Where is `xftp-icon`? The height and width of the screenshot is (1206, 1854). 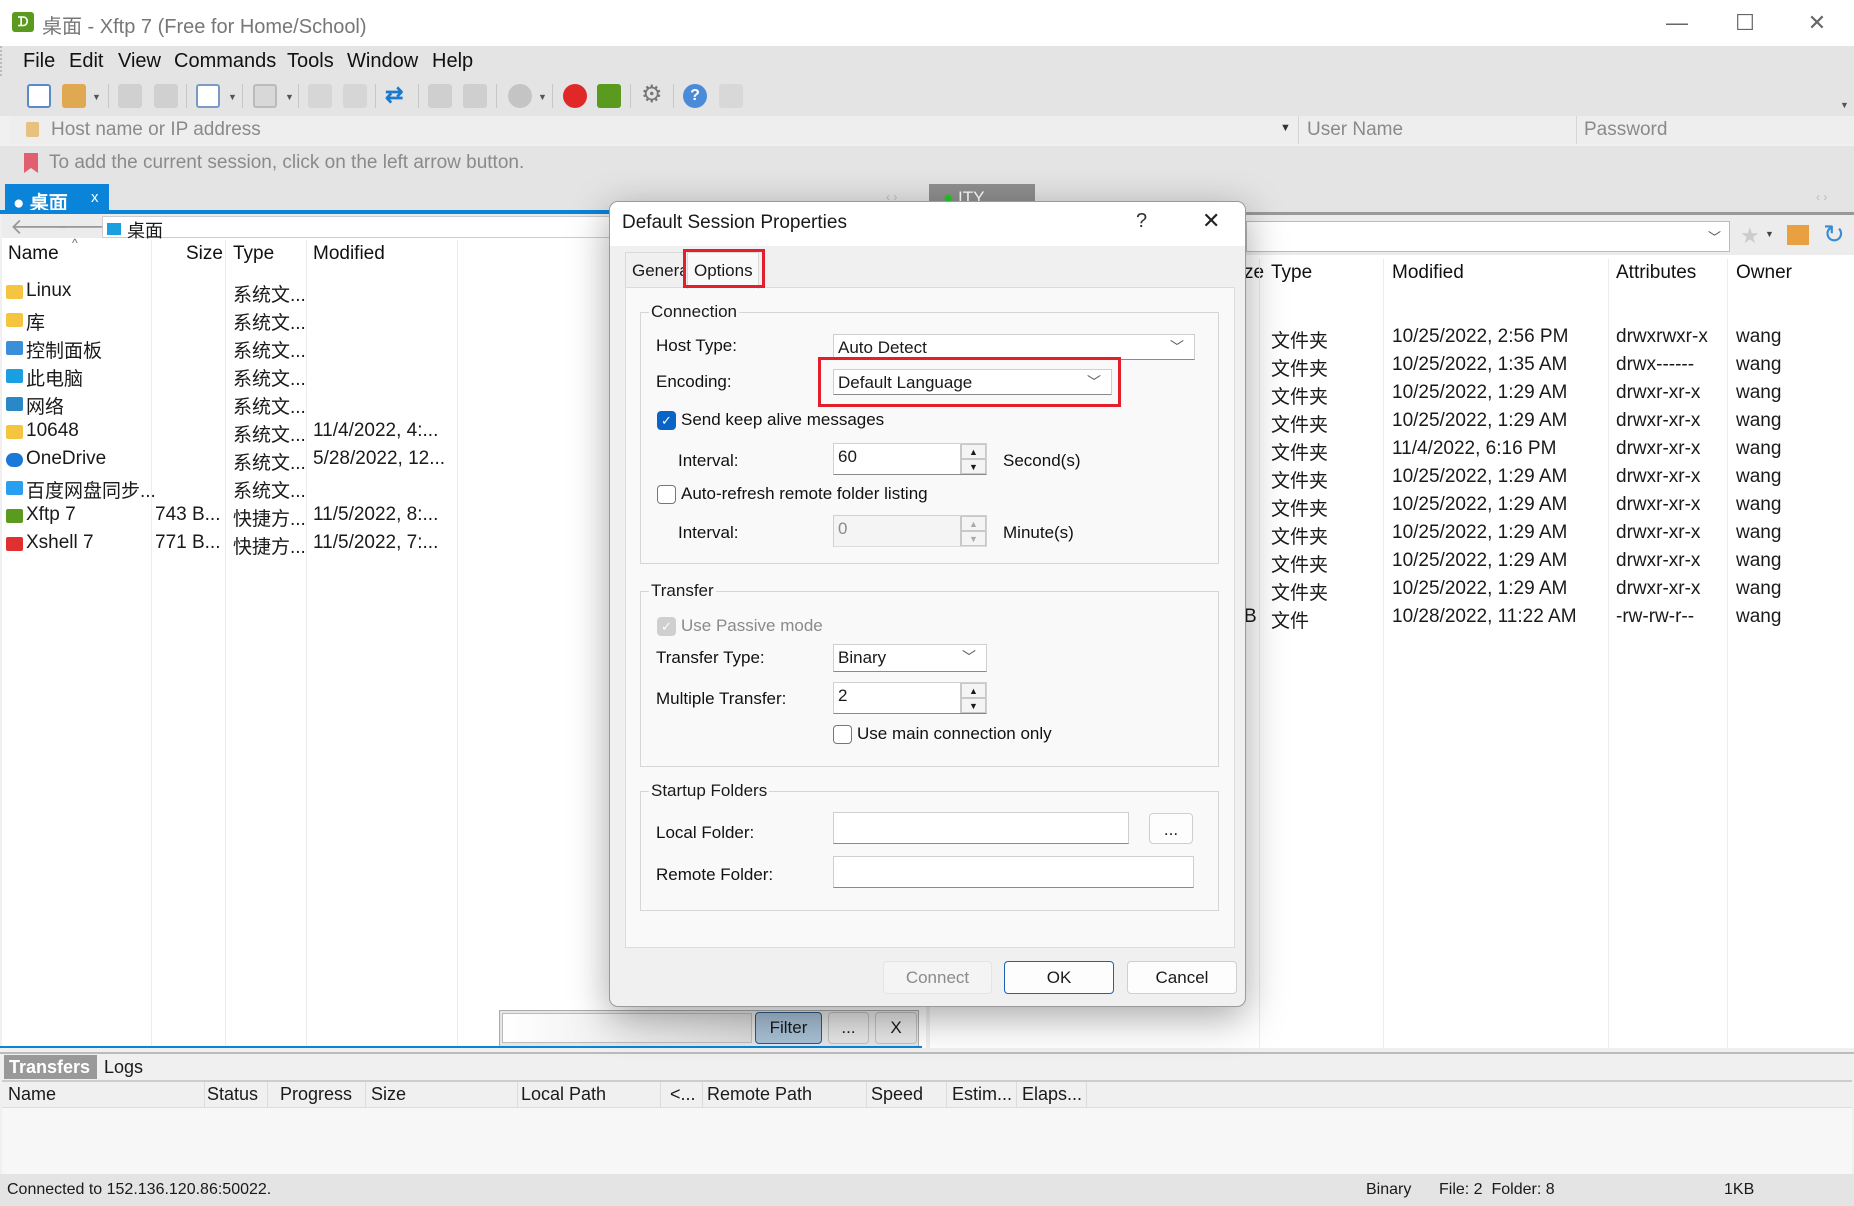
xftp-icon is located at coordinates (609, 96).